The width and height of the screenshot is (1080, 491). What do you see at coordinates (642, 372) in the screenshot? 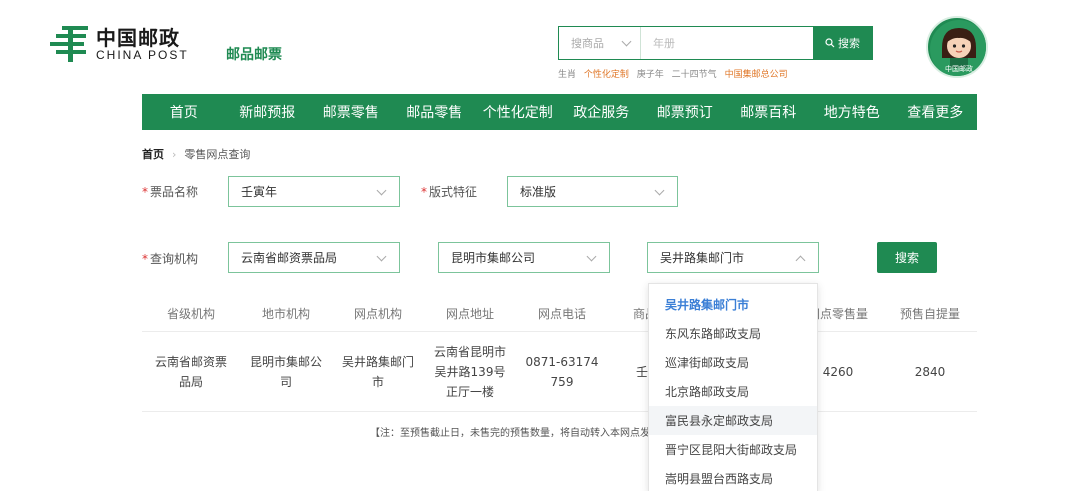
I see `cell-product: 壬` at bounding box center [642, 372].